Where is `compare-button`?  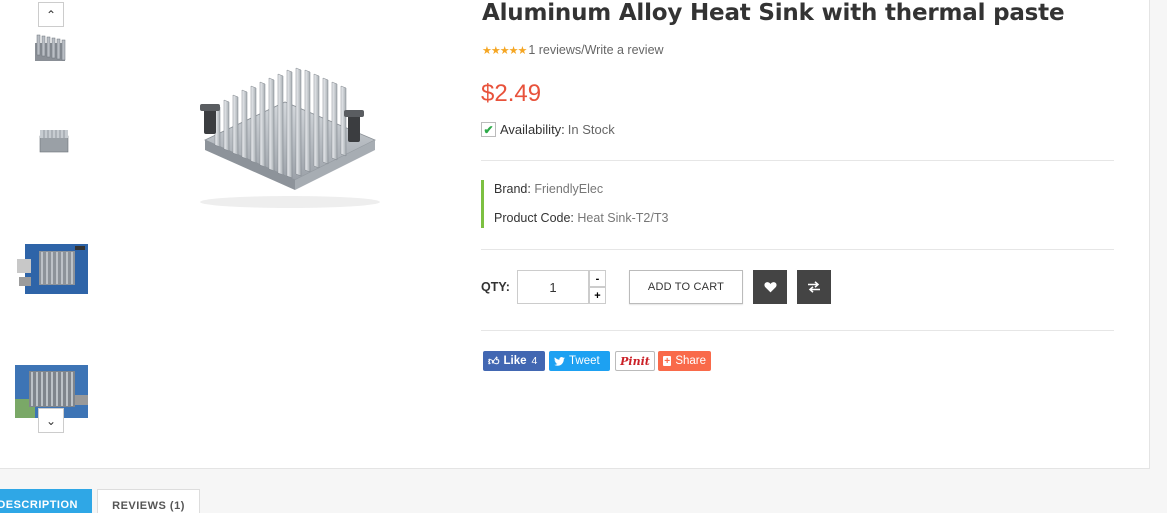 compare-button is located at coordinates (814, 287).